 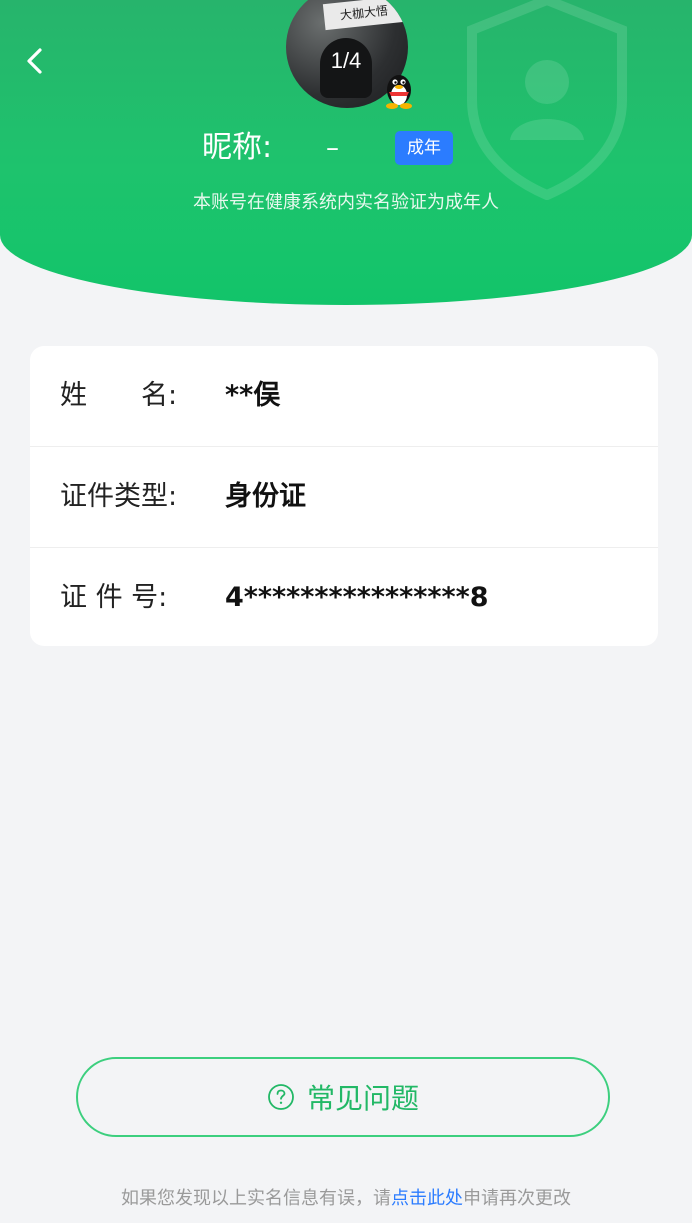 I want to click on id-number-label: 证 件 号:, so click(x=114, y=597).